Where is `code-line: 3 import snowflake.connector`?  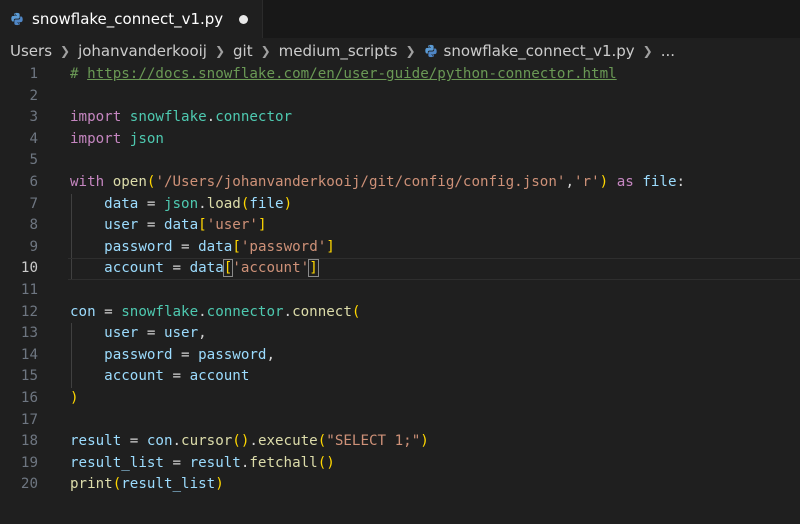
code-line: 3 import snowflake.connector is located at coordinates (400, 118).